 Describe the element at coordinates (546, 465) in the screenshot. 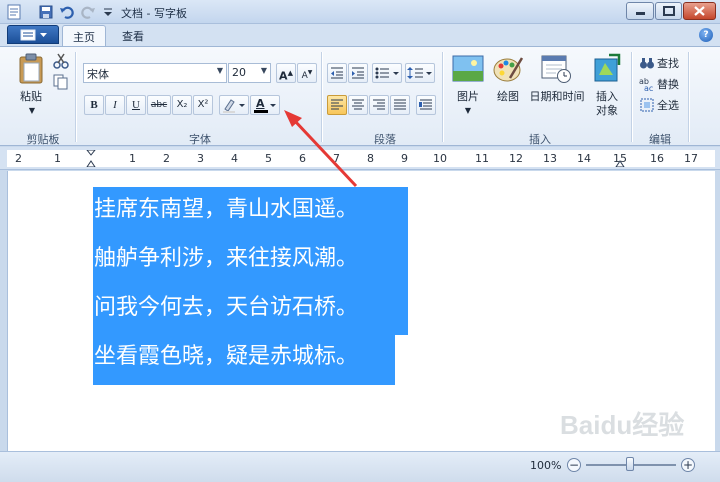

I see `zoom-level: 100%` at that location.